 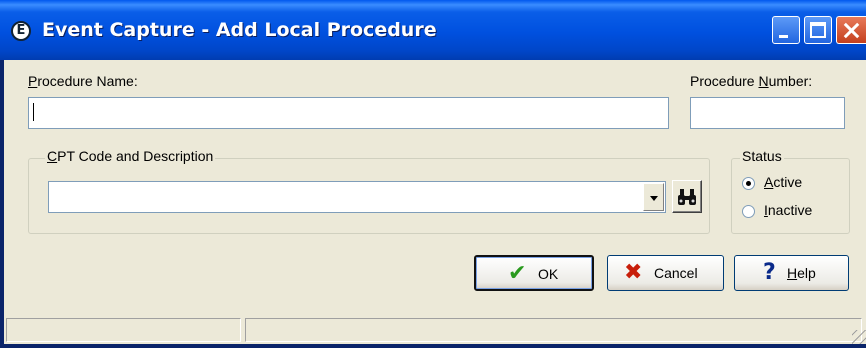 What do you see at coordinates (130, 156) in the screenshot?
I see `cpt-group-legend: CPT Code and Description` at bounding box center [130, 156].